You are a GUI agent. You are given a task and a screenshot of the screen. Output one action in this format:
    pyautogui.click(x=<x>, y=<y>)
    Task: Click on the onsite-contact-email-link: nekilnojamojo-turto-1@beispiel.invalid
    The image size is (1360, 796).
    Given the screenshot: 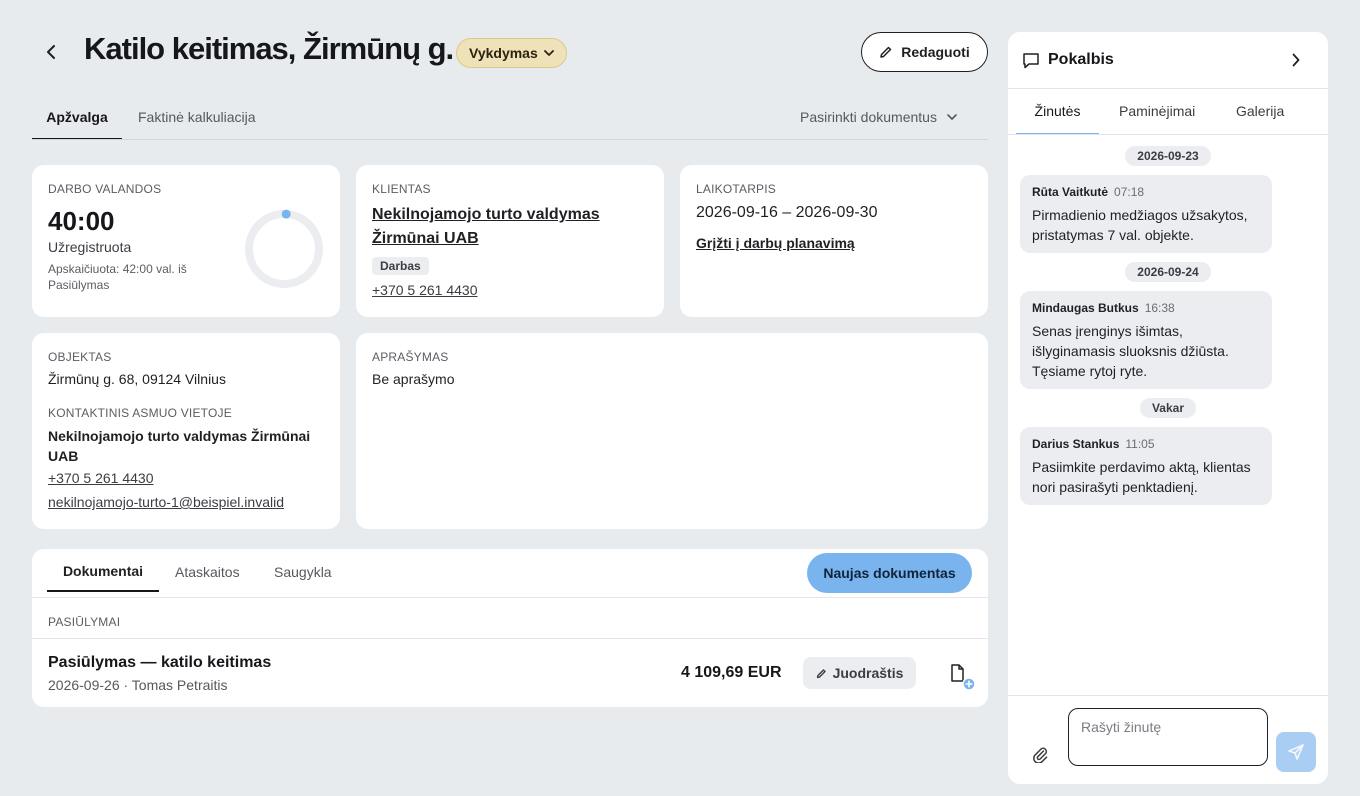 What is the action you would take?
    pyautogui.click(x=166, y=502)
    